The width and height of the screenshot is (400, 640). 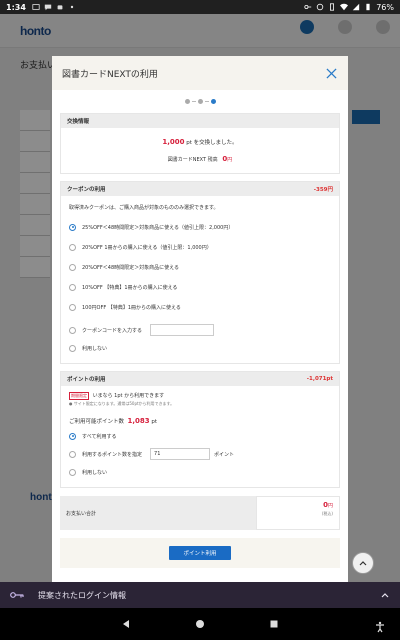 What do you see at coordinates (86, 380) in the screenshot?
I see `points-header-label: ポイントの利用` at bounding box center [86, 380].